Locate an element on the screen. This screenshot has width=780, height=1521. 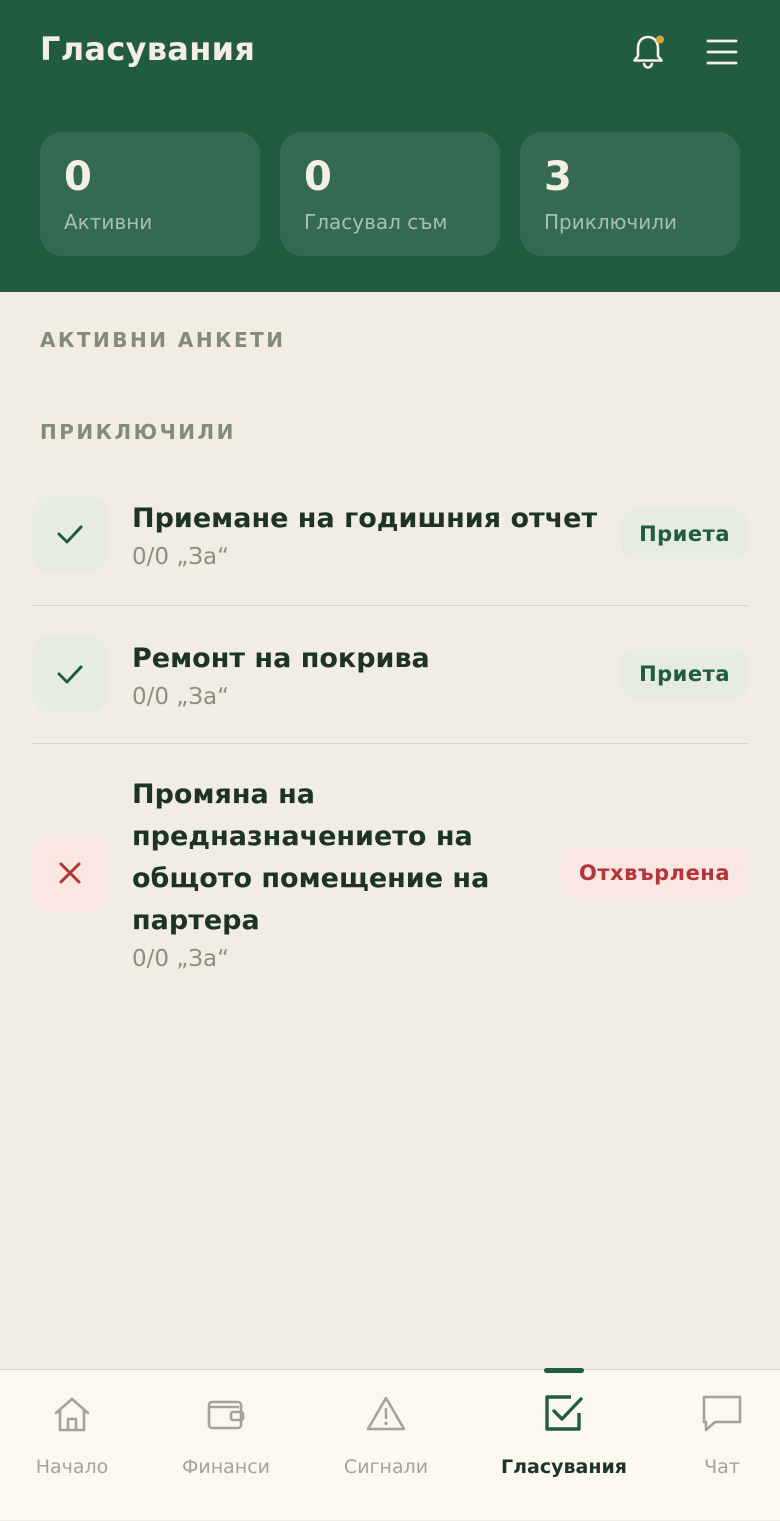
page-title: Гласувания is located at coordinates (148, 49).